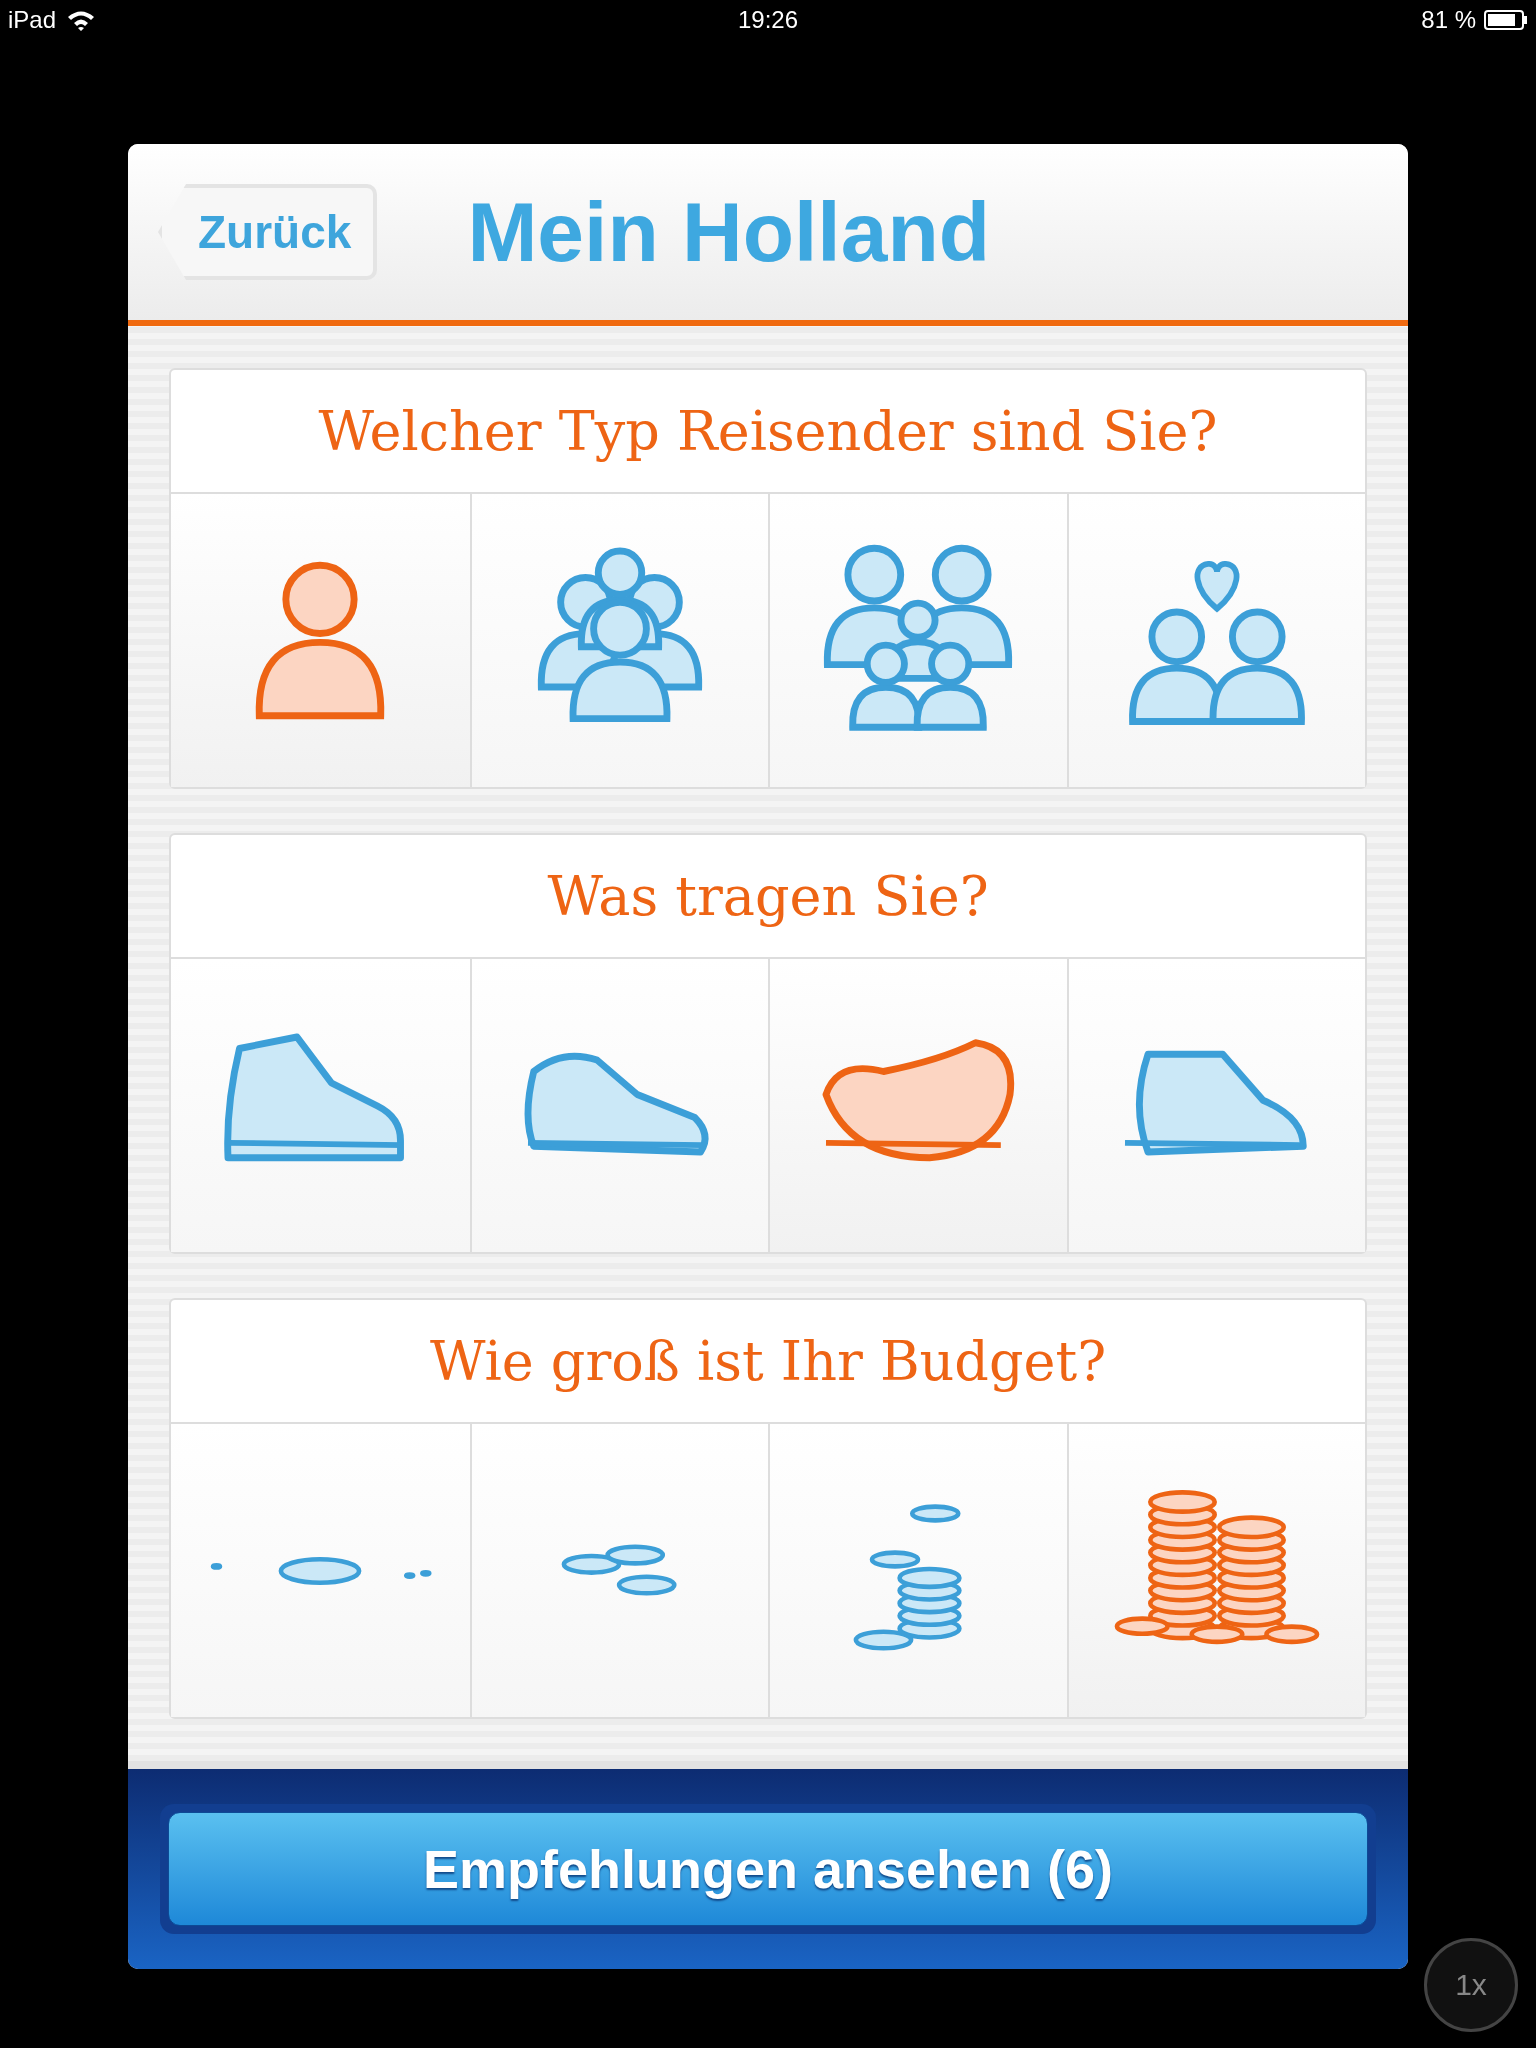  I want to click on recommendations-button: Empfehlungen ansehen (6), so click(768, 1869).